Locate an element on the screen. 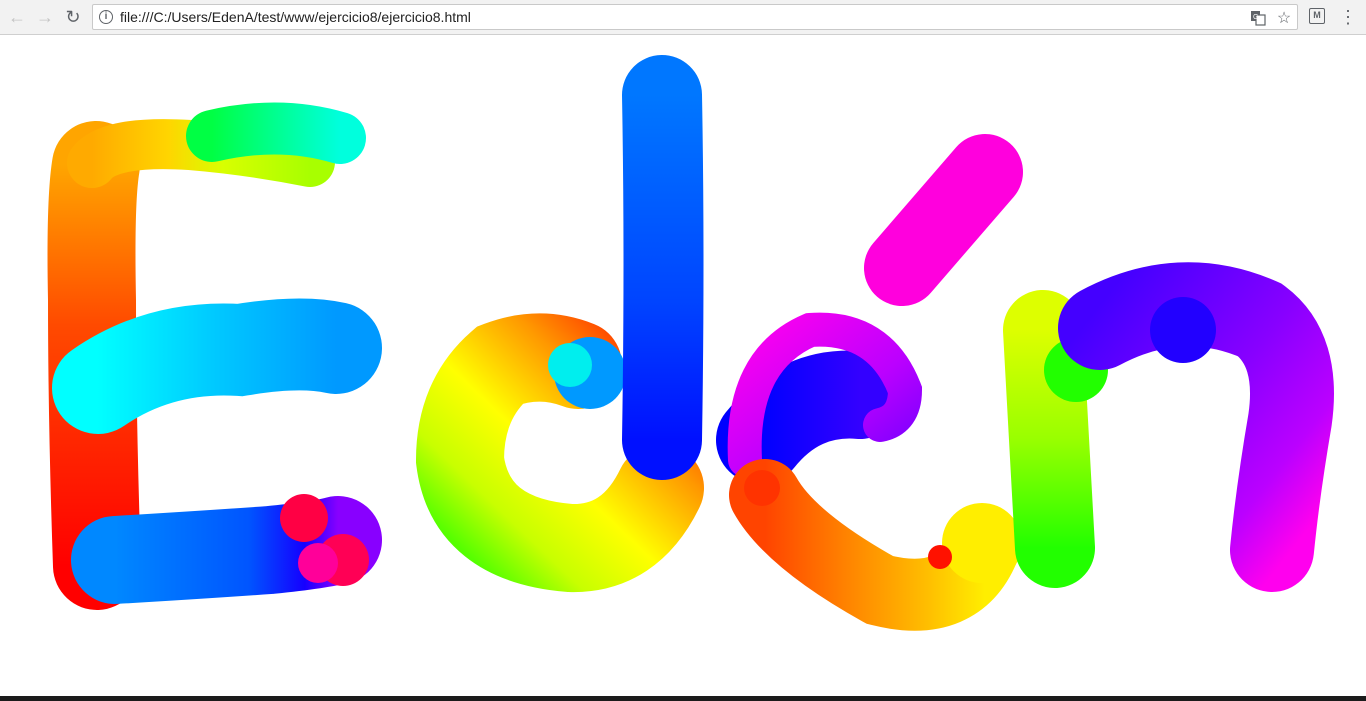 The image size is (1366, 701). reload-button: ↻ is located at coordinates (73, 17).